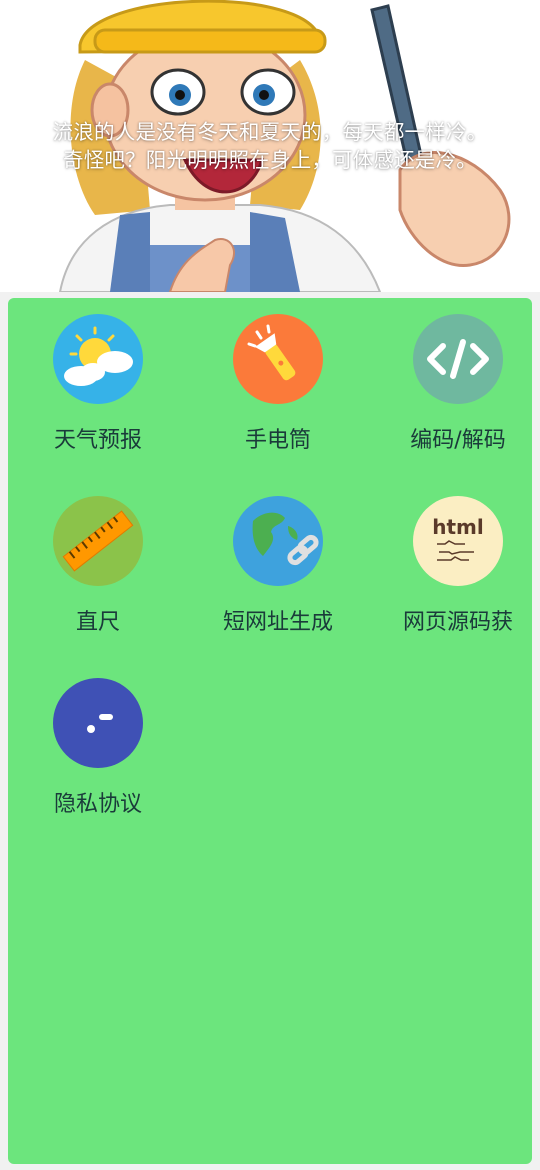  I want to click on tool-privacy-label: 隐私协议, so click(97, 804).